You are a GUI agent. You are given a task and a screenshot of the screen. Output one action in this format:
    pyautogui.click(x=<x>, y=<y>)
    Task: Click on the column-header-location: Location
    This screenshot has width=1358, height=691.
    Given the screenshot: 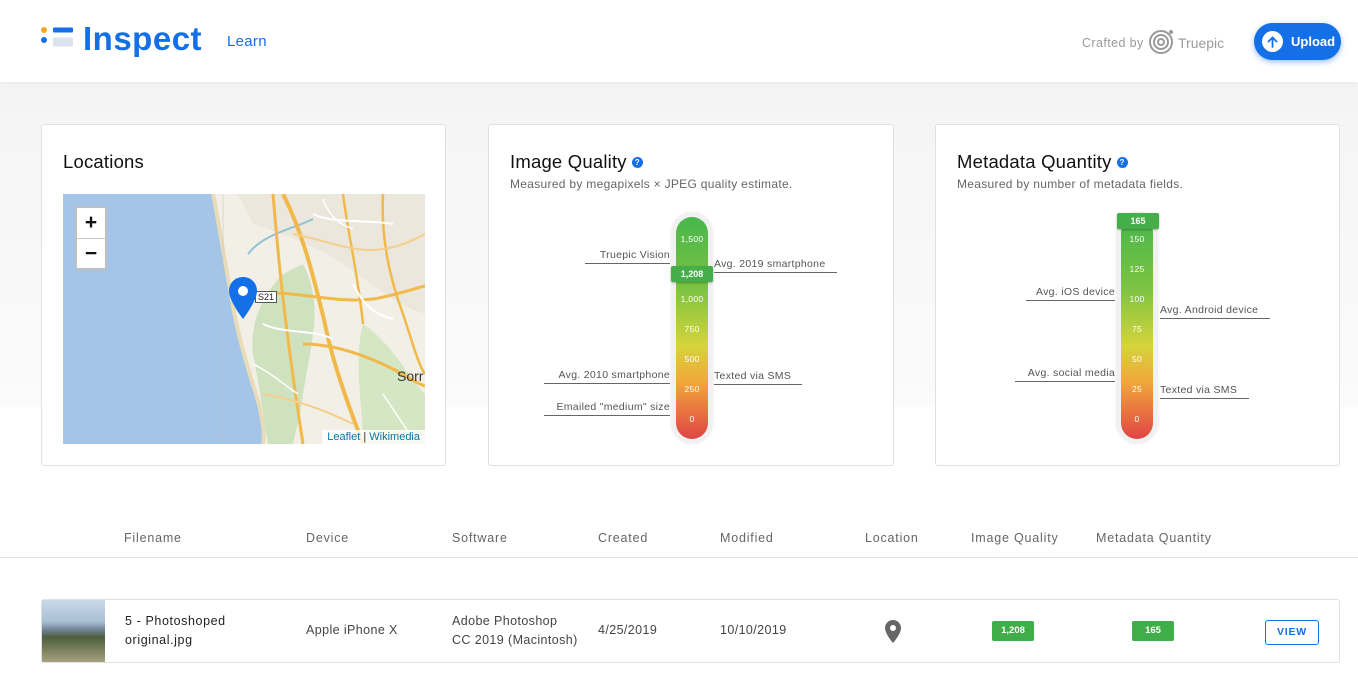 What is the action you would take?
    pyautogui.click(x=892, y=538)
    